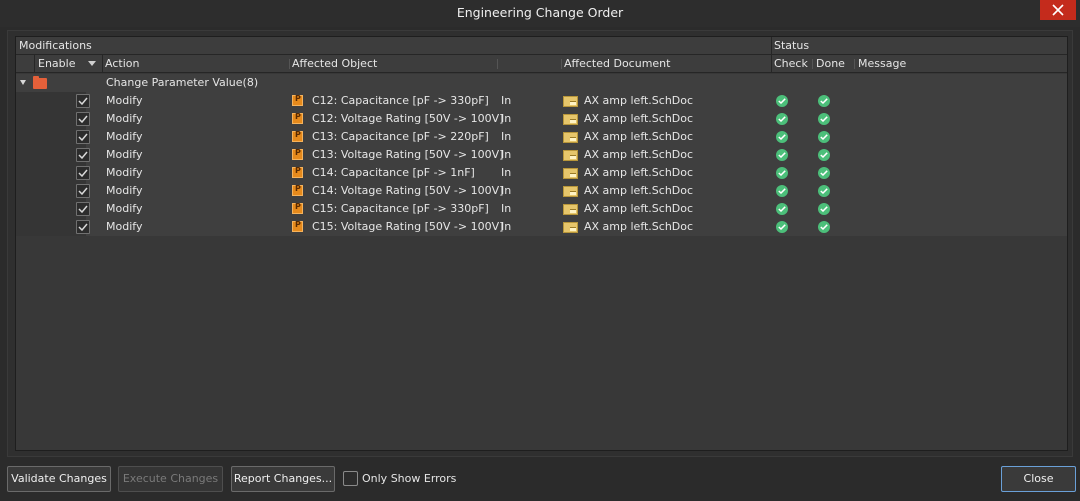 The width and height of the screenshot is (1080, 501). Describe the element at coordinates (791, 63) in the screenshot. I see `col-check: Check` at that location.